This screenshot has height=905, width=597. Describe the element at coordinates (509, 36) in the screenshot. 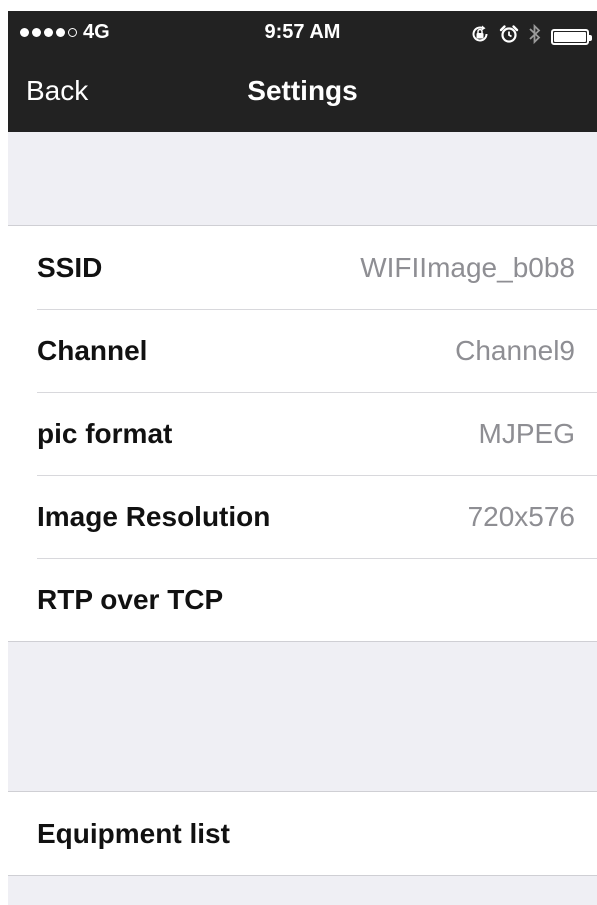

I see `alarm-icon` at that location.